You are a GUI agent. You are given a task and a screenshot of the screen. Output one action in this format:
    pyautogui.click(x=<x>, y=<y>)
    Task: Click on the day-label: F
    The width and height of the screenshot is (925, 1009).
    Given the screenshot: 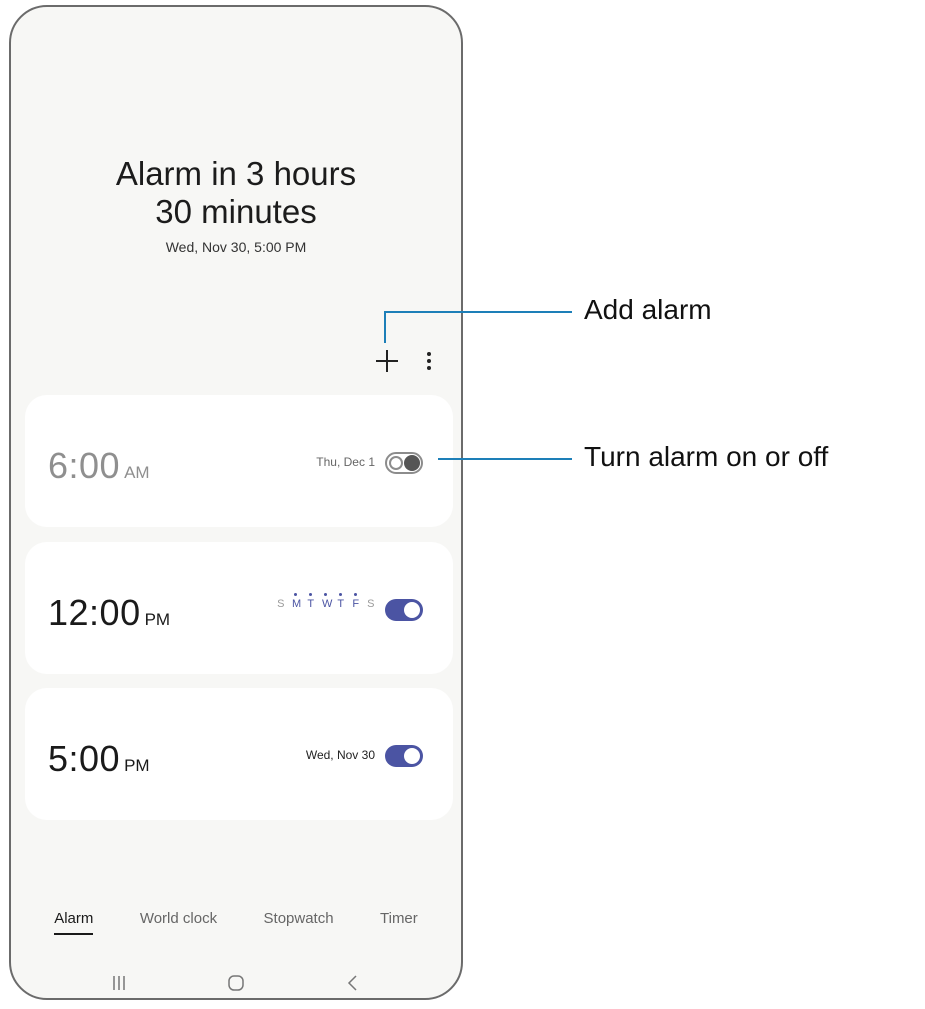 What is the action you would take?
    pyautogui.click(x=356, y=604)
    